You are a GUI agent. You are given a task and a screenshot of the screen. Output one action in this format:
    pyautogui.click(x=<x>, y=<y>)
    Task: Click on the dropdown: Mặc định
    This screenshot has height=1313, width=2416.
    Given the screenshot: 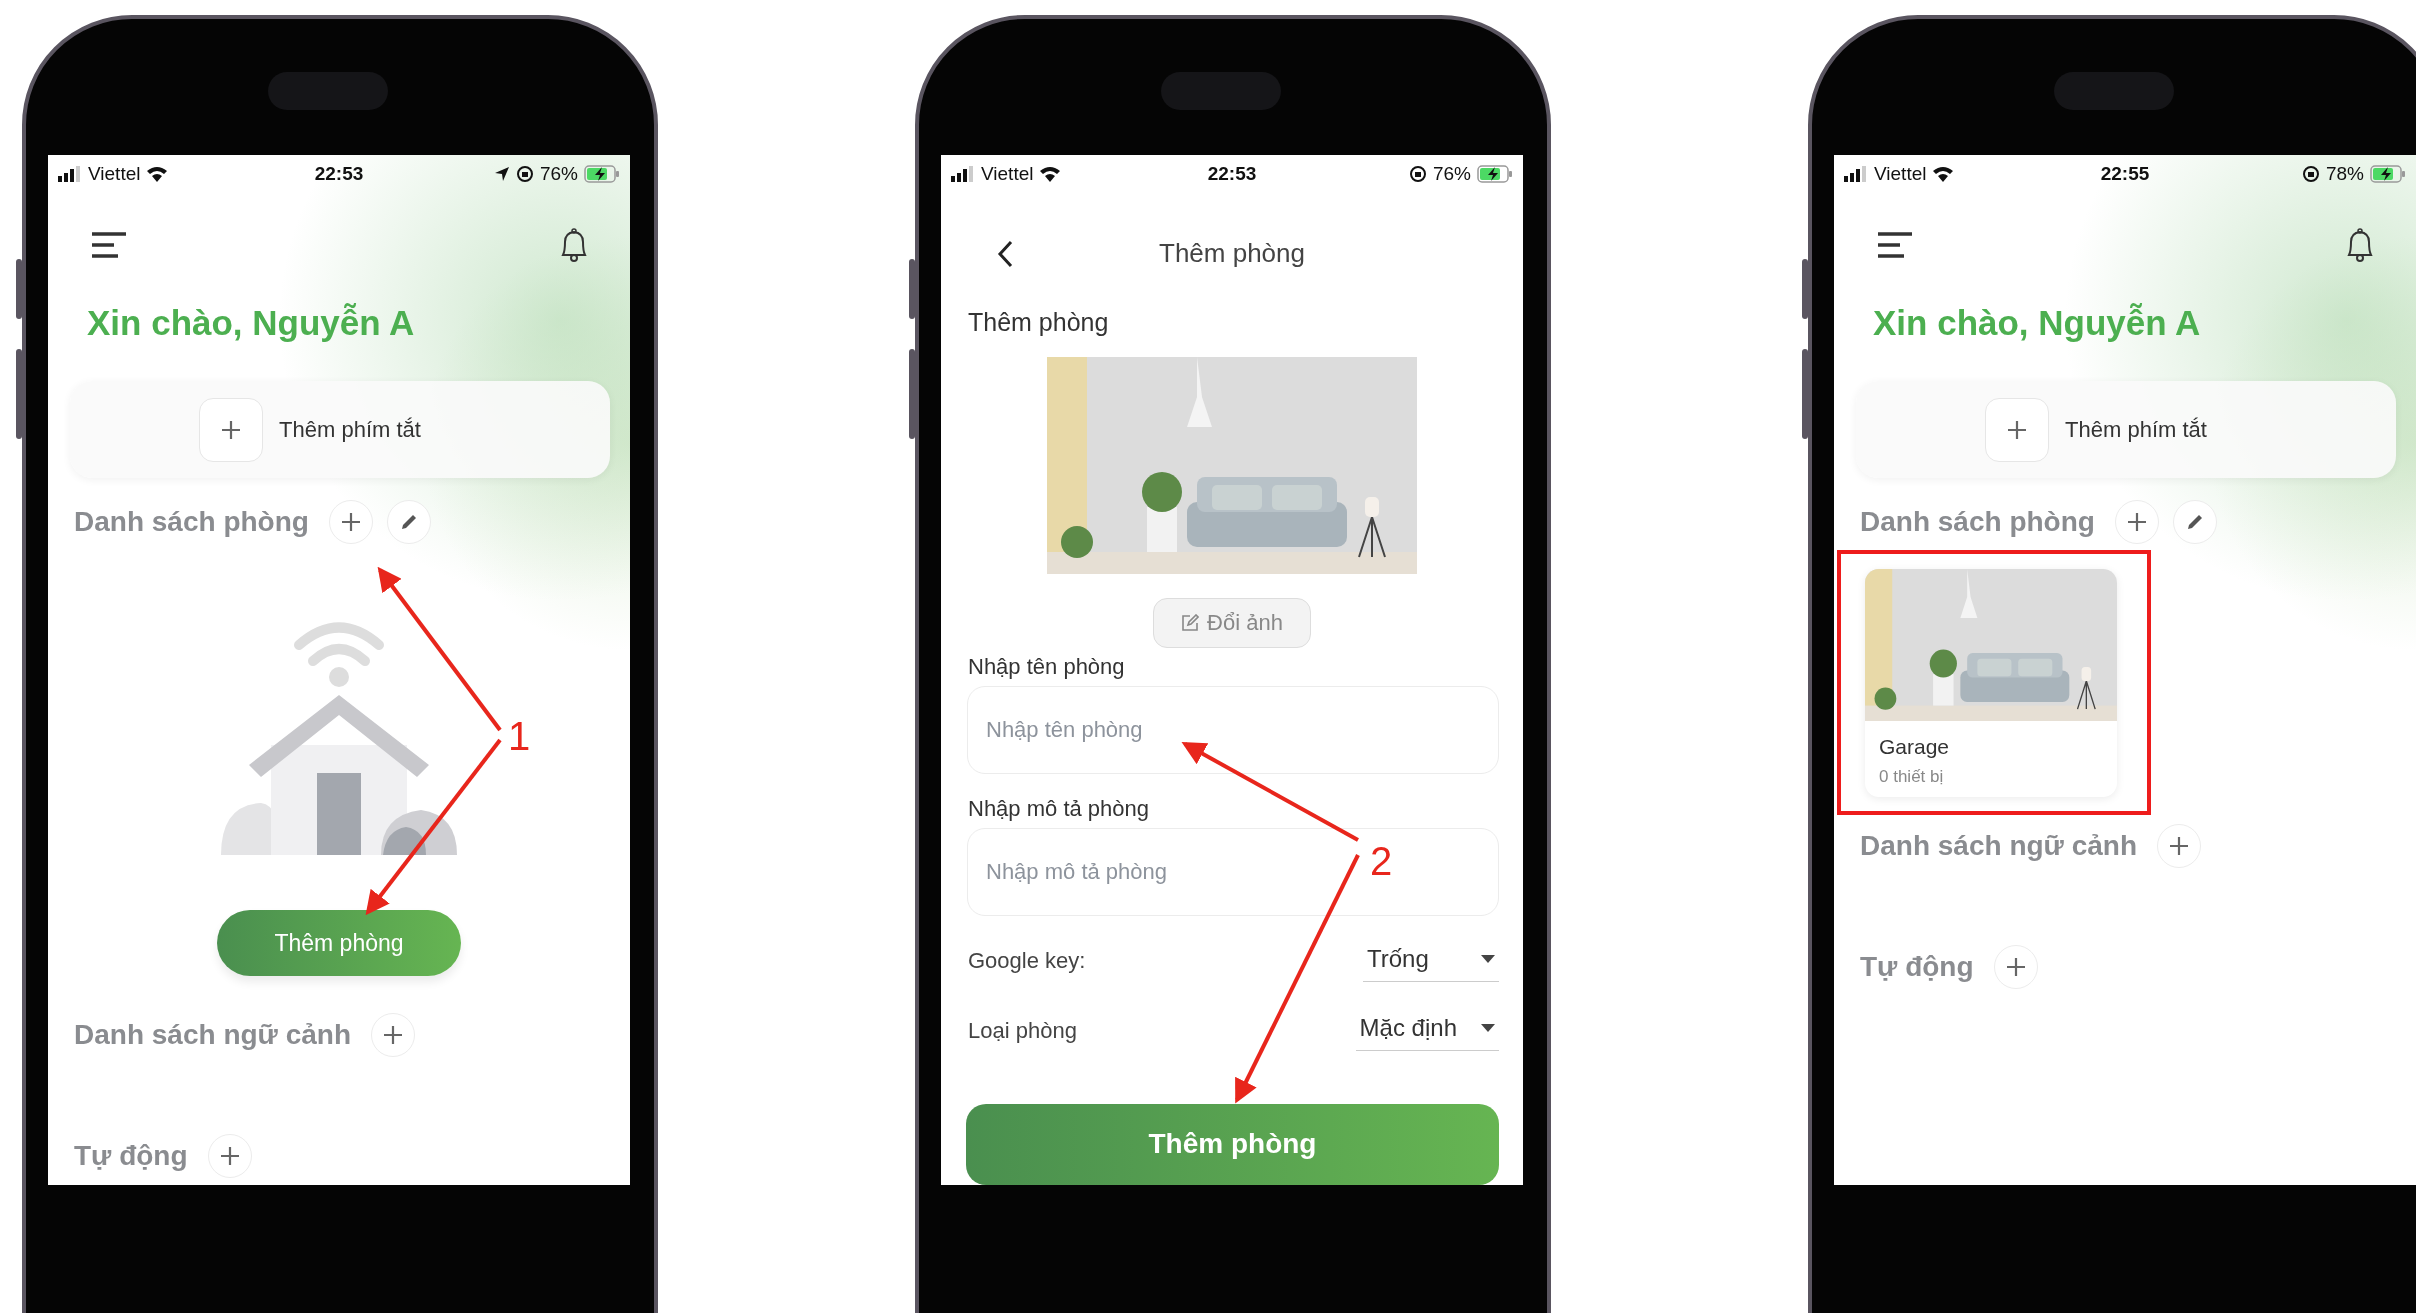 What is the action you would take?
    pyautogui.click(x=1427, y=1031)
    